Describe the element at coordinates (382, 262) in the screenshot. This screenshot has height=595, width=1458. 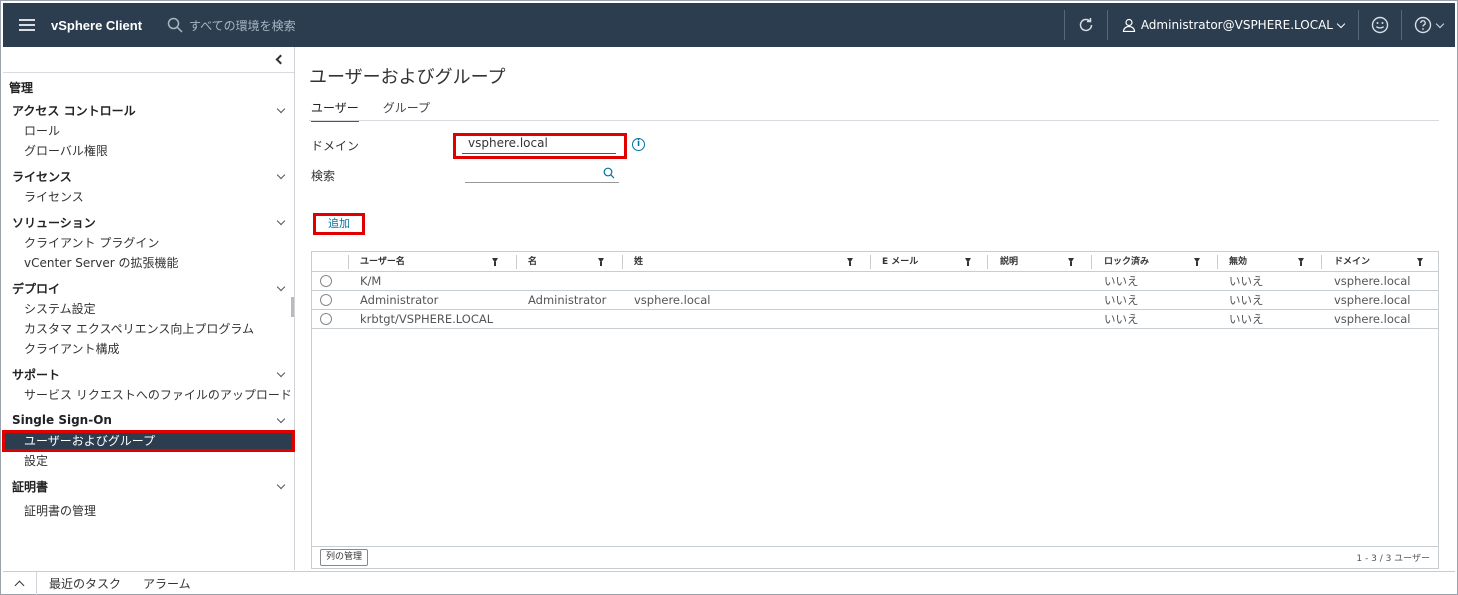
I see `col-header-username: ユーザー名` at that location.